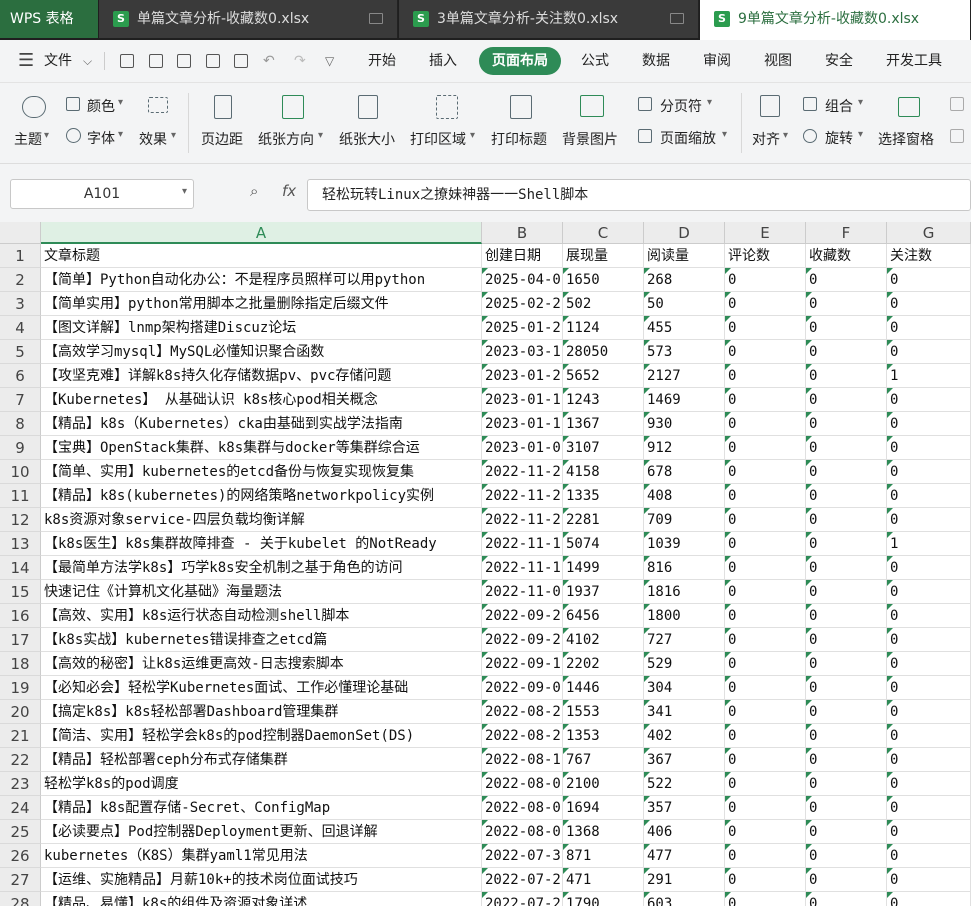 The width and height of the screenshot is (971, 906). What do you see at coordinates (261, 328) in the screenshot?
I see `cell-a: 【图文详解】lnmp架构搭建Discuz论坛` at bounding box center [261, 328].